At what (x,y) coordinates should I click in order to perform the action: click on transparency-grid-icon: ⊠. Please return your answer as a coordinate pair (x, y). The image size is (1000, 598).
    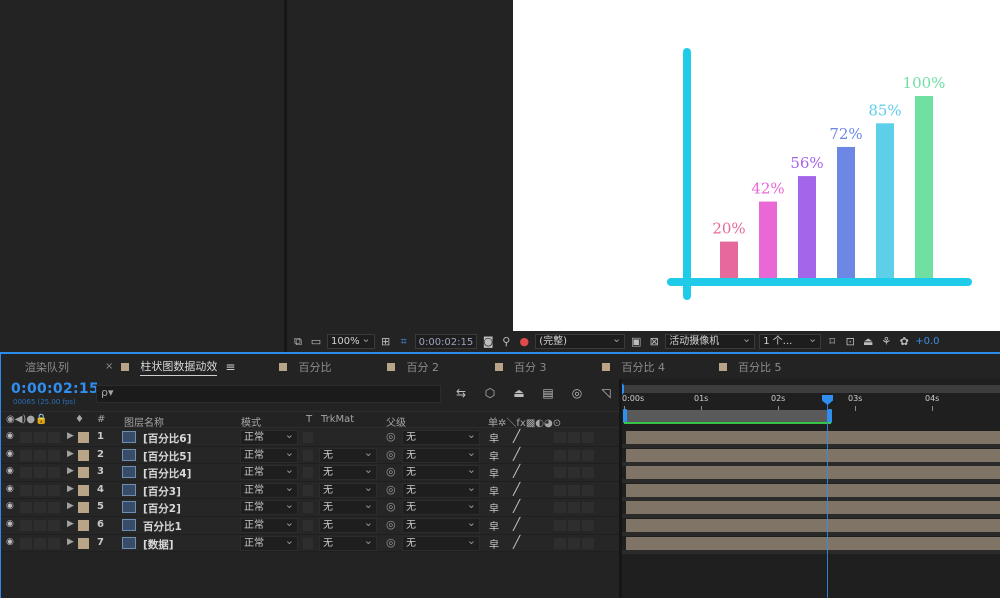
    Looking at the image, I should click on (654, 342).